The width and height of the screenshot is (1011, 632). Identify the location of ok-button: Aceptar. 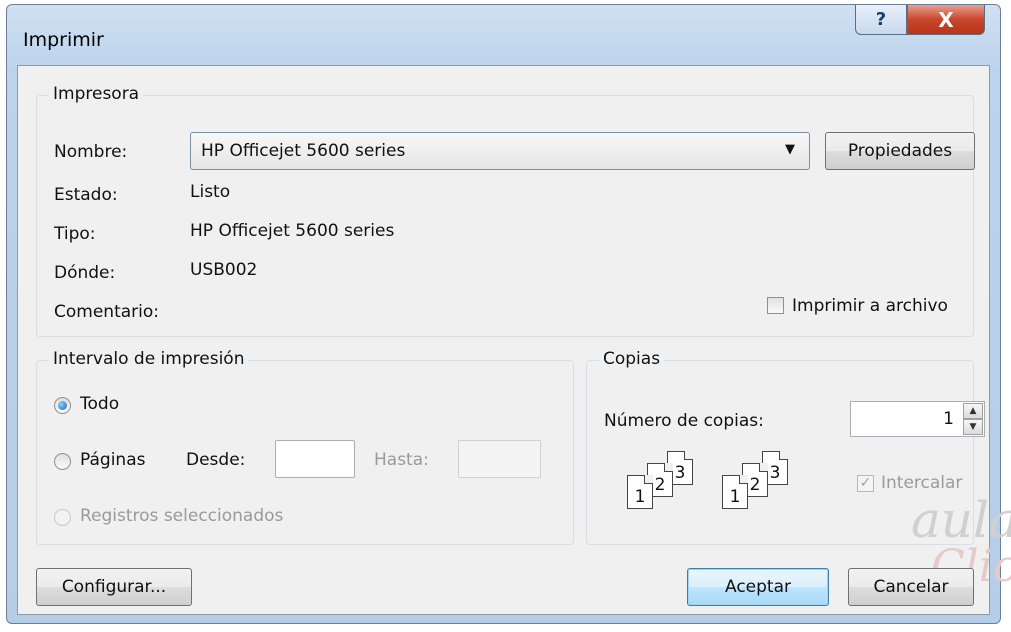
(758, 587).